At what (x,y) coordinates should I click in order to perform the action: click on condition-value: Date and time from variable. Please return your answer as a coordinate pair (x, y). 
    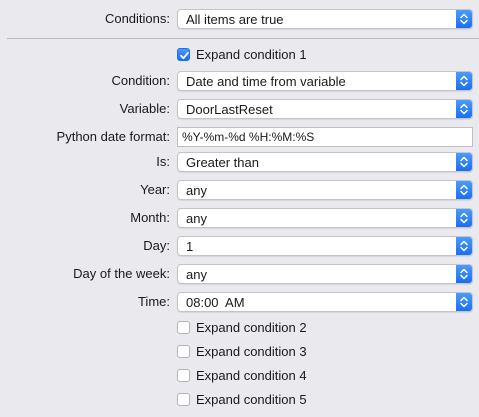
    Looking at the image, I should click on (266, 81).